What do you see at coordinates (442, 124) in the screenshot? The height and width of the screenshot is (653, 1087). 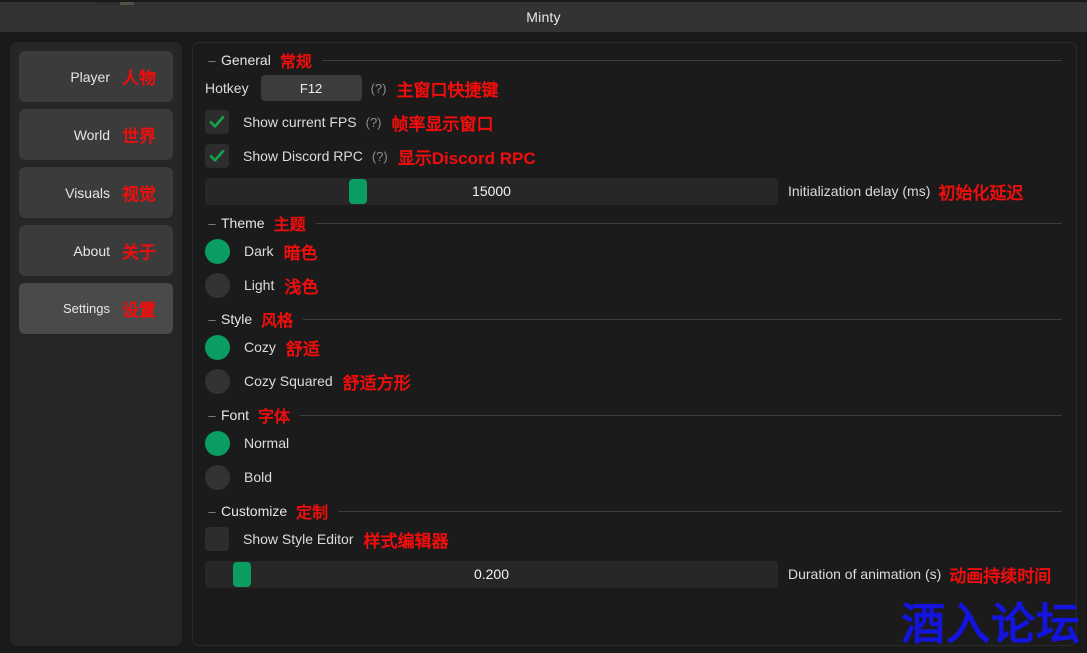 I see `show-current-fps-annotation-cn: 帧率显示窗口` at bounding box center [442, 124].